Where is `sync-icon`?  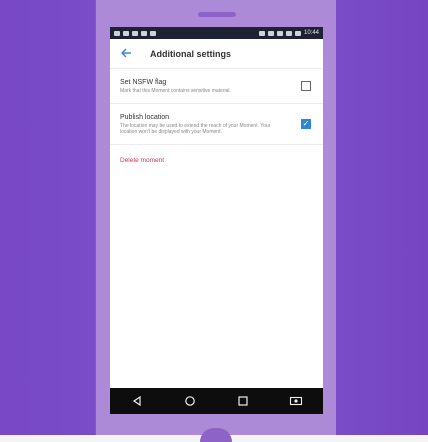 sync-icon is located at coordinates (270, 33).